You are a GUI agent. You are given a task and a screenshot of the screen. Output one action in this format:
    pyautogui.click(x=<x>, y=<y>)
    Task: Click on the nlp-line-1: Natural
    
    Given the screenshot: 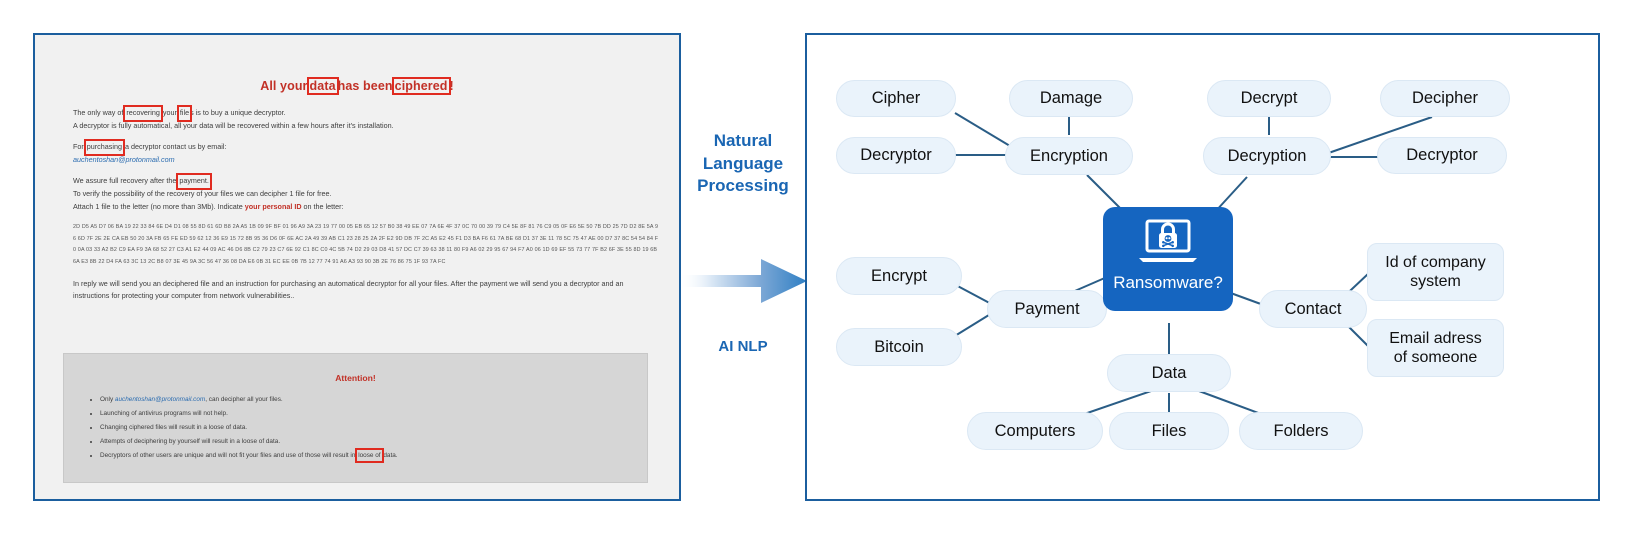 What is the action you would take?
    pyautogui.click(x=743, y=140)
    